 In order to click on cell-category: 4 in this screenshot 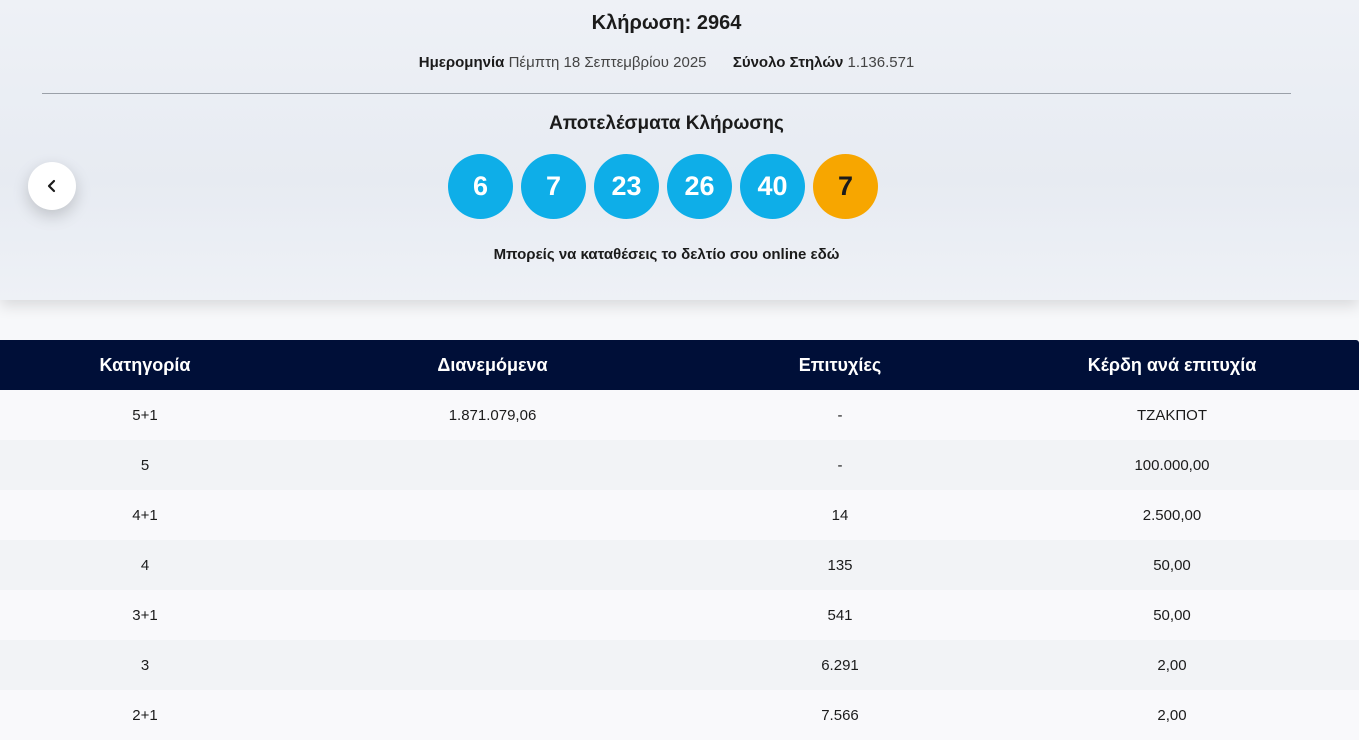, I will do `click(145, 565)`.